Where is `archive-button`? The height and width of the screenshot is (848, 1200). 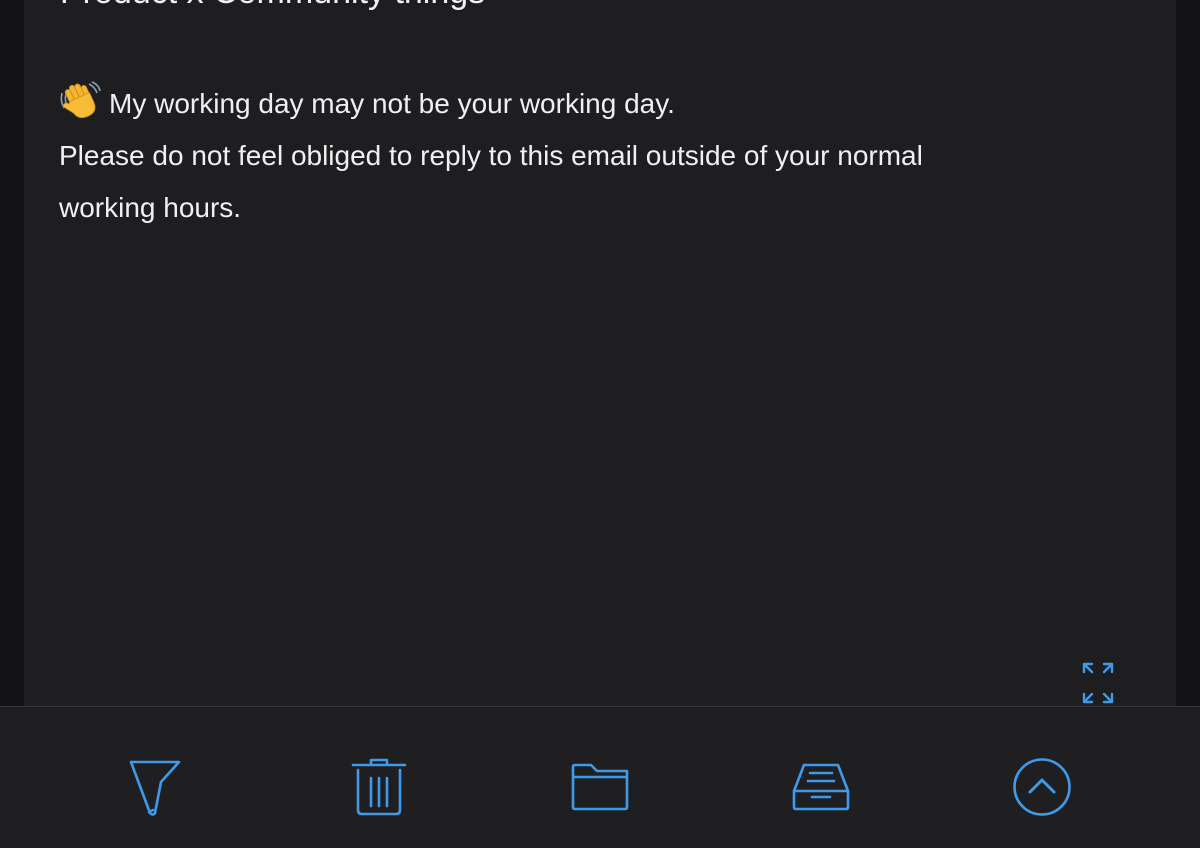
archive-button is located at coordinates (821, 787).